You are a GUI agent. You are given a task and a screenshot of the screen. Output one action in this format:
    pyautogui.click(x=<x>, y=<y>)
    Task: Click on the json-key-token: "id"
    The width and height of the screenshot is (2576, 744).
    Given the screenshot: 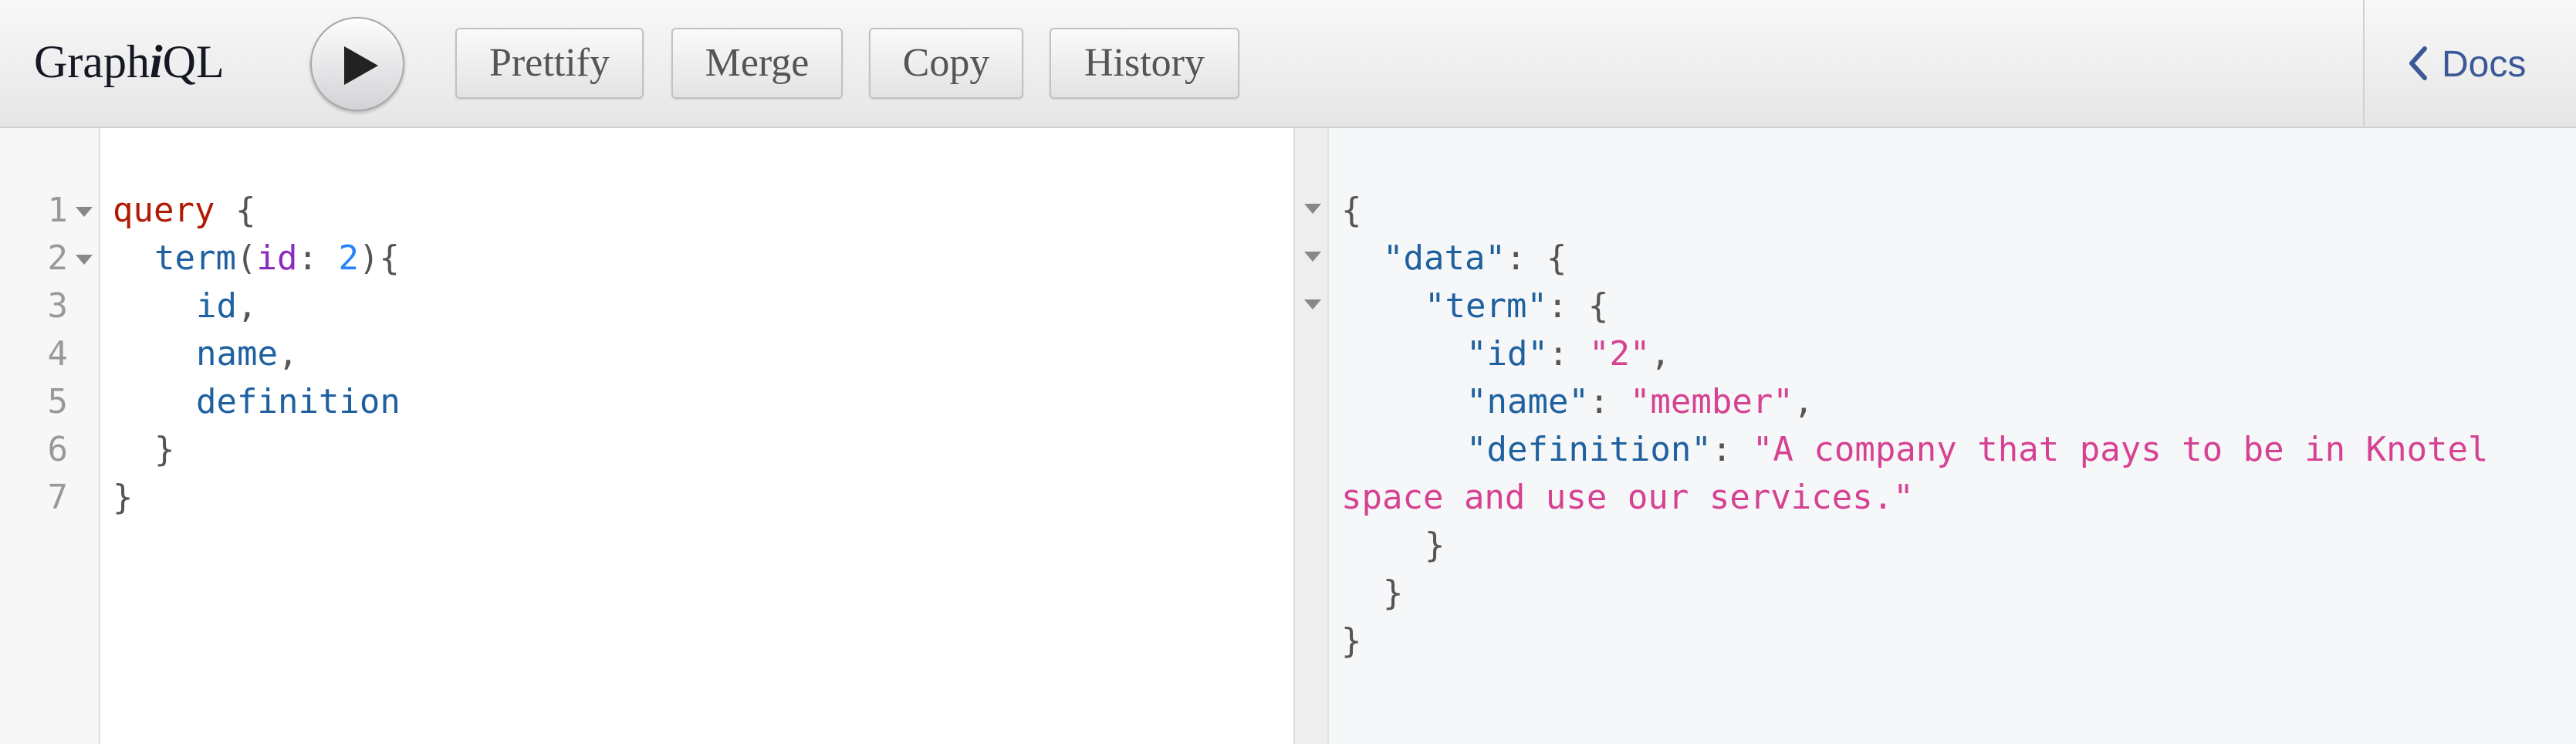 What is the action you would take?
    pyautogui.click(x=1507, y=354)
    